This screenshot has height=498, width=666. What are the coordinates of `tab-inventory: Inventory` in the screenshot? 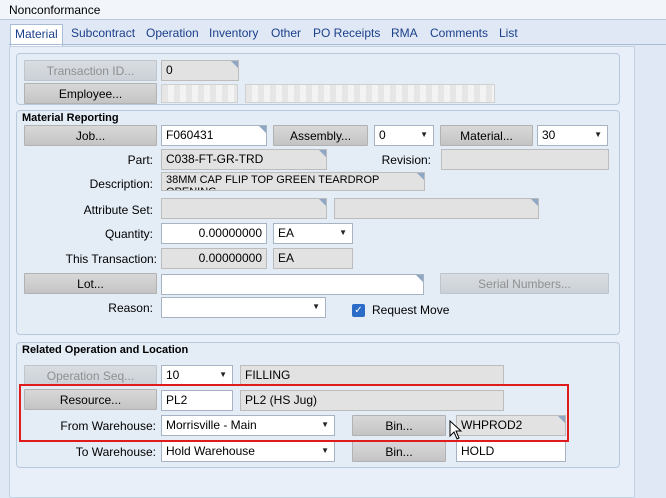 It's located at (233, 34).